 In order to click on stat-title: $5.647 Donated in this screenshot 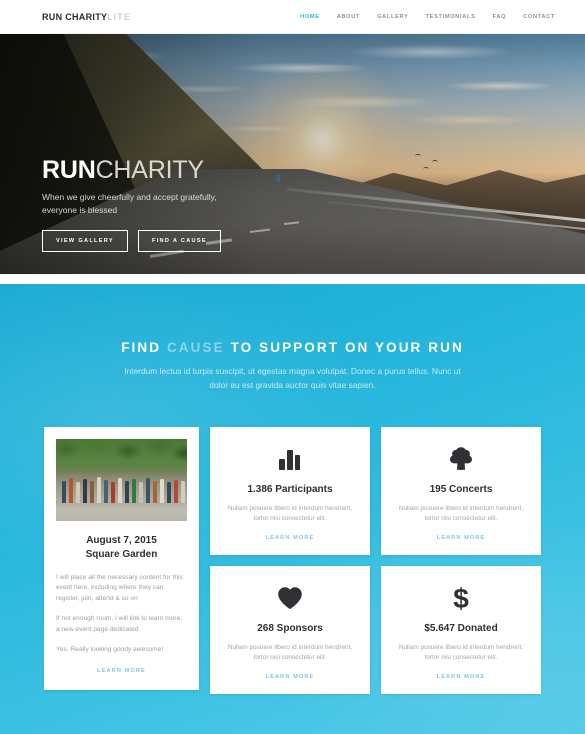, I will do `click(461, 628)`.